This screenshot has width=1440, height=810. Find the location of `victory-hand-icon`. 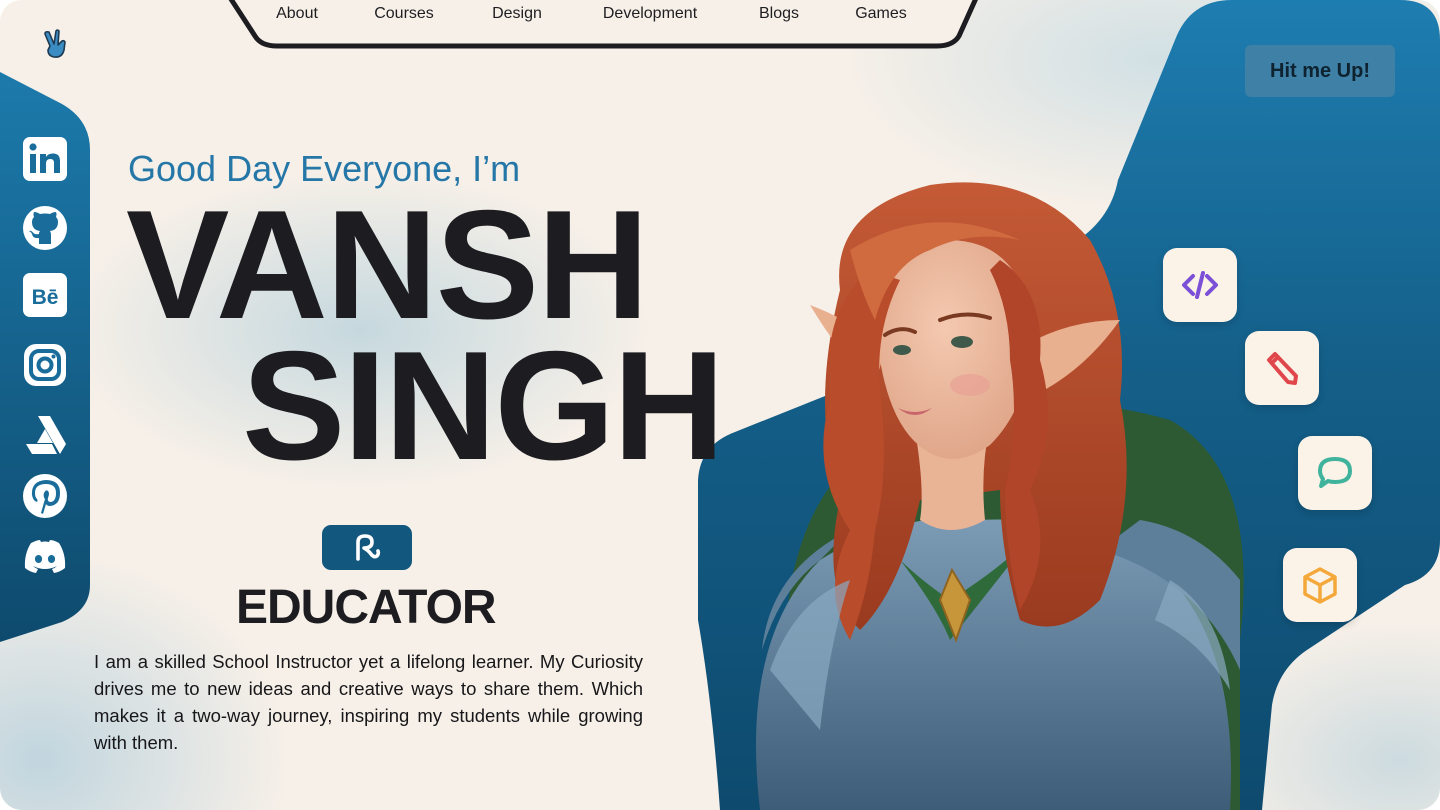

victory-hand-icon is located at coordinates (56, 44).